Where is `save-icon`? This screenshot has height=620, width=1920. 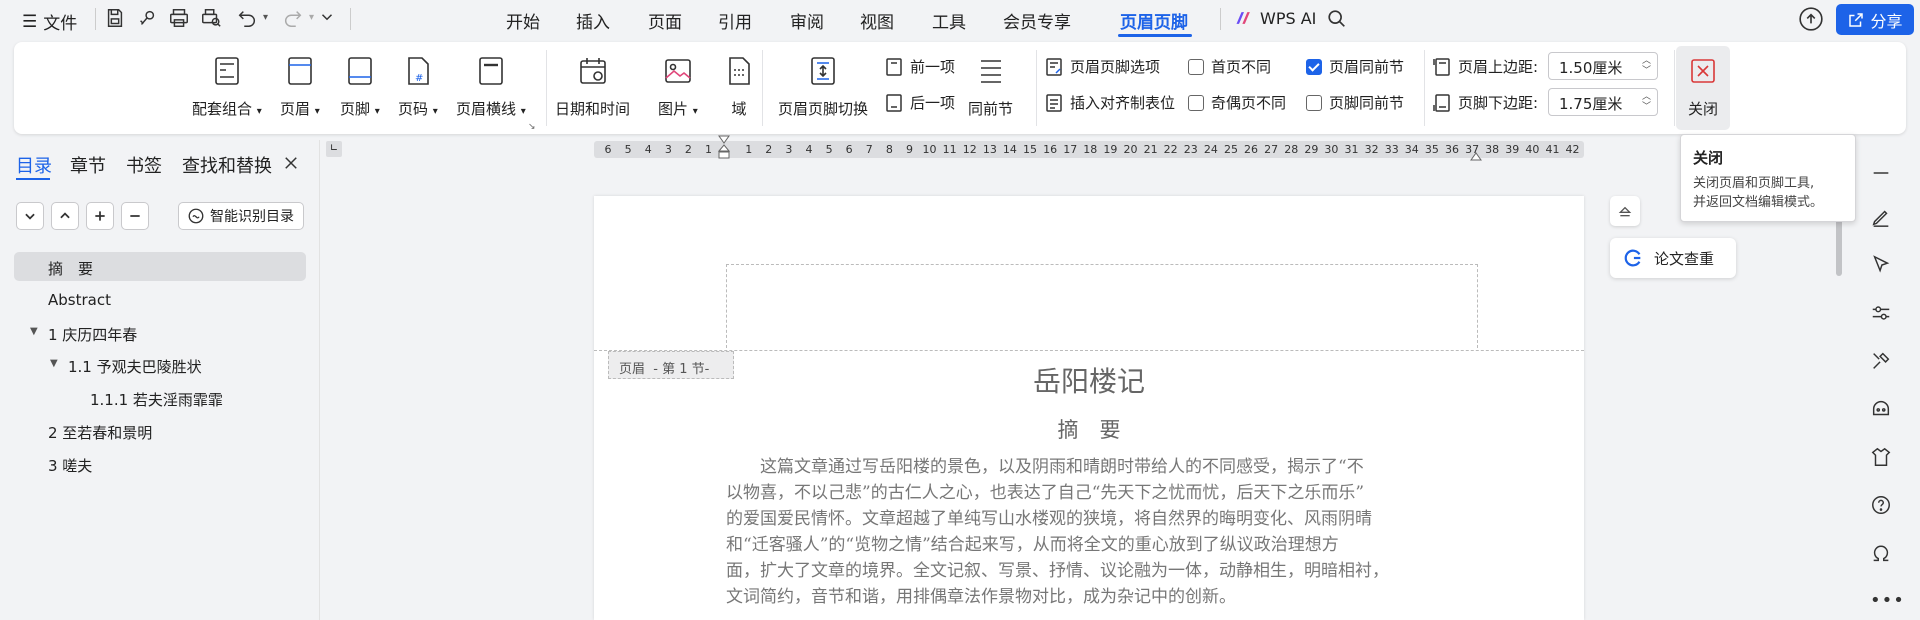
save-icon is located at coordinates (116, 19).